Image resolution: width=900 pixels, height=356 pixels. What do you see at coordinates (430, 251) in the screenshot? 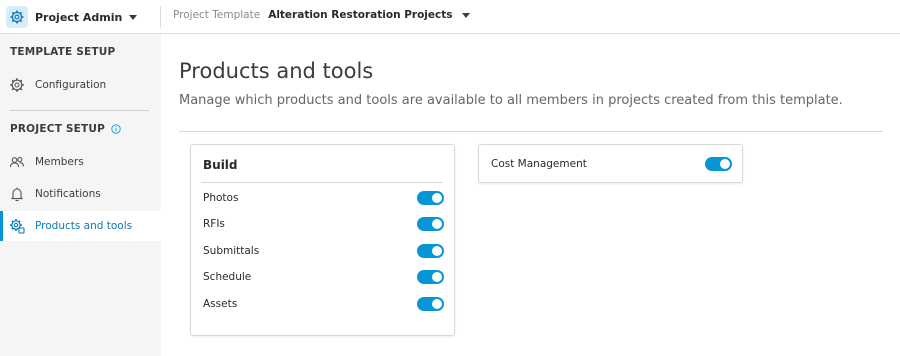
I see `submittals-toggle` at bounding box center [430, 251].